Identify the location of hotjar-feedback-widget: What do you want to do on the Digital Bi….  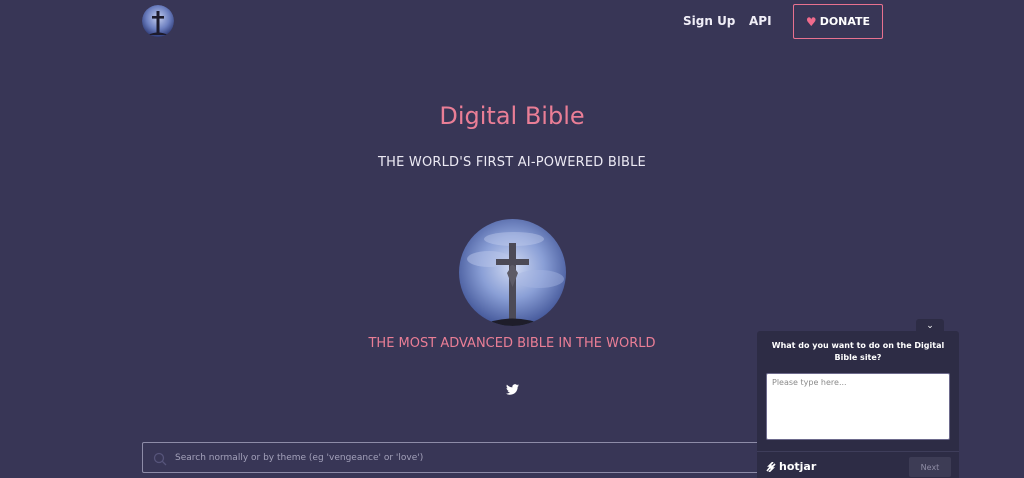
(858, 404).